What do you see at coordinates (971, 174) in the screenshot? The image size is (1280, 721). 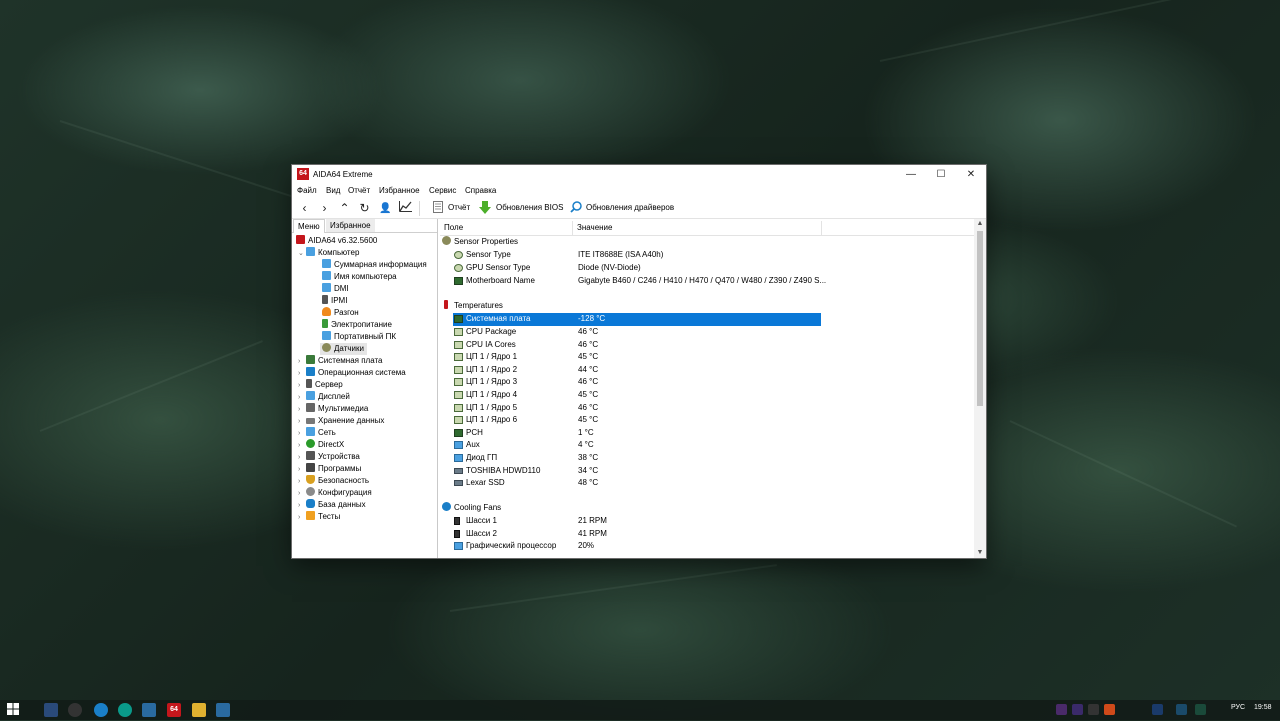 I see `close-button: ✕` at bounding box center [971, 174].